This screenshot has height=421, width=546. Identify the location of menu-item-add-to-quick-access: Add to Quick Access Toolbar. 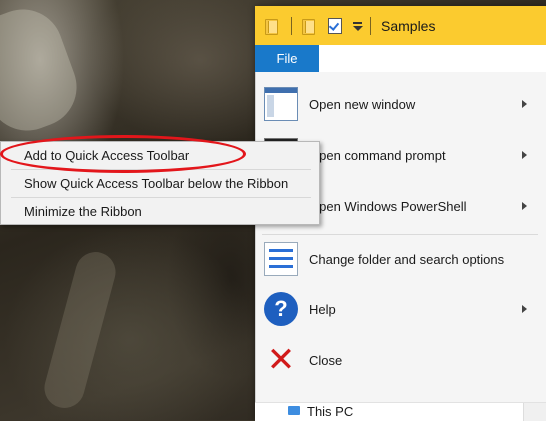
(160, 155).